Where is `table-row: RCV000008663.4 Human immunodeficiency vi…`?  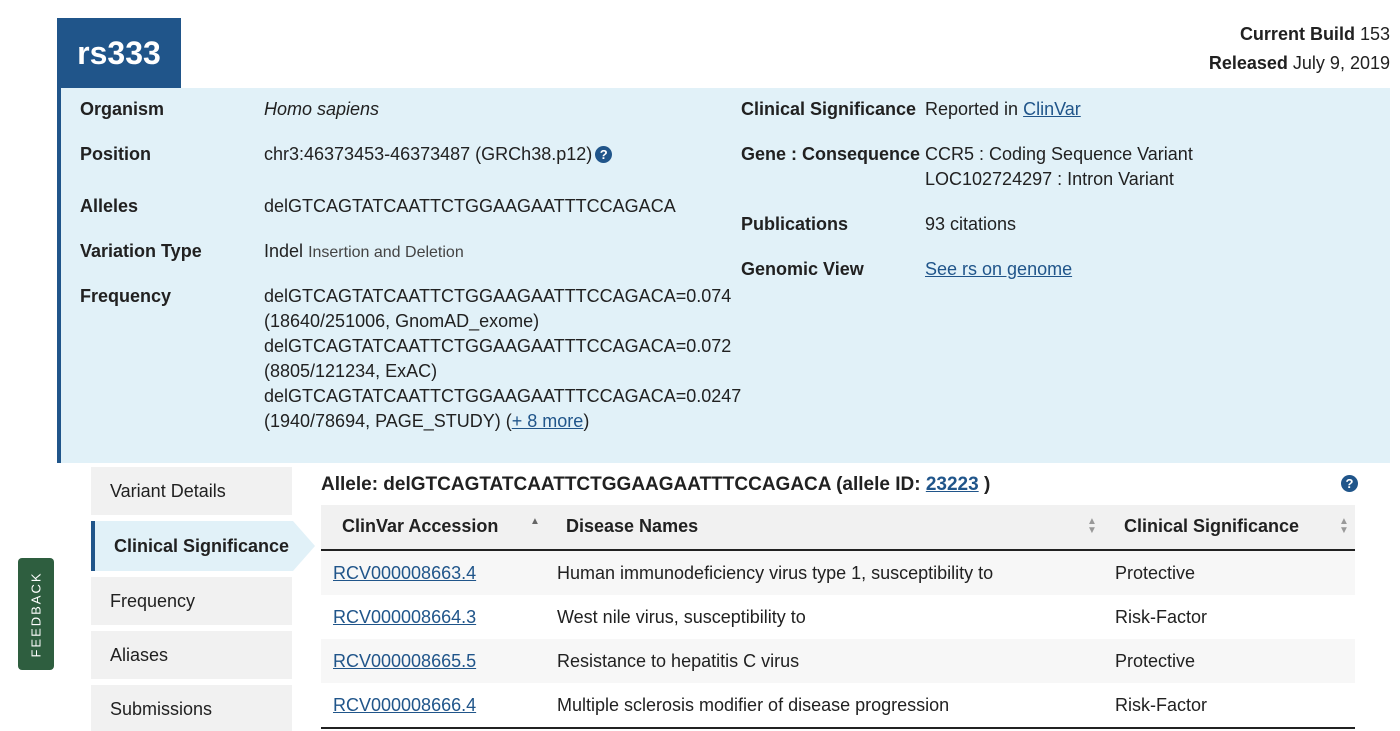 table-row: RCV000008663.4 Human immunodeficiency vi… is located at coordinates (838, 573).